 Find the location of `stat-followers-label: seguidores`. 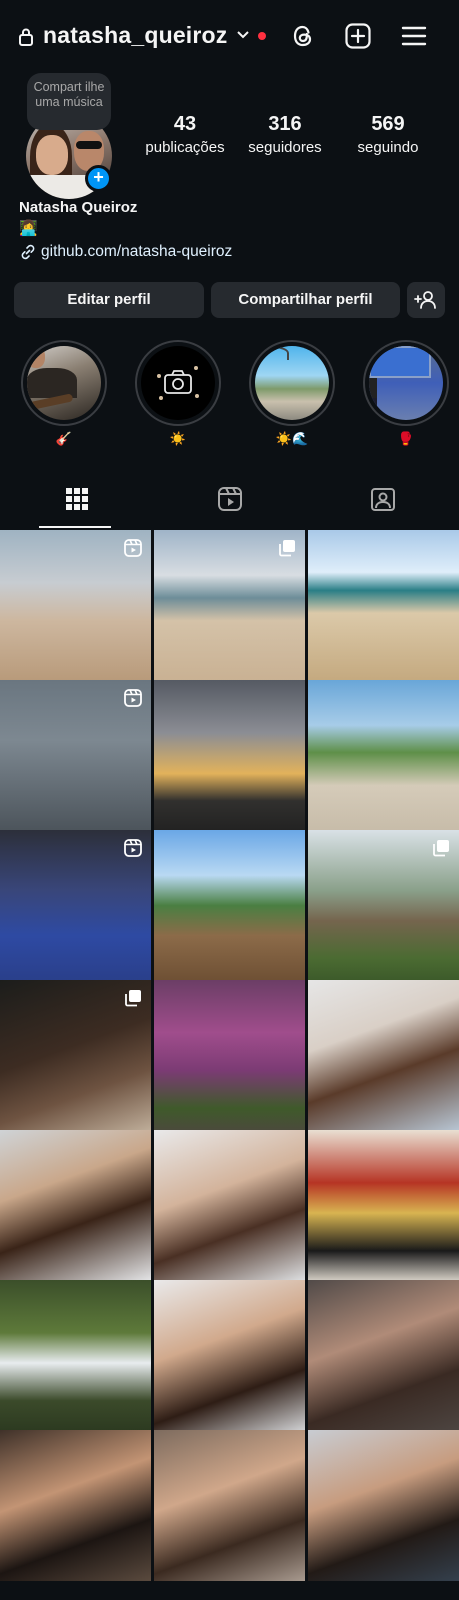

stat-followers-label: seguidores is located at coordinates (285, 147).